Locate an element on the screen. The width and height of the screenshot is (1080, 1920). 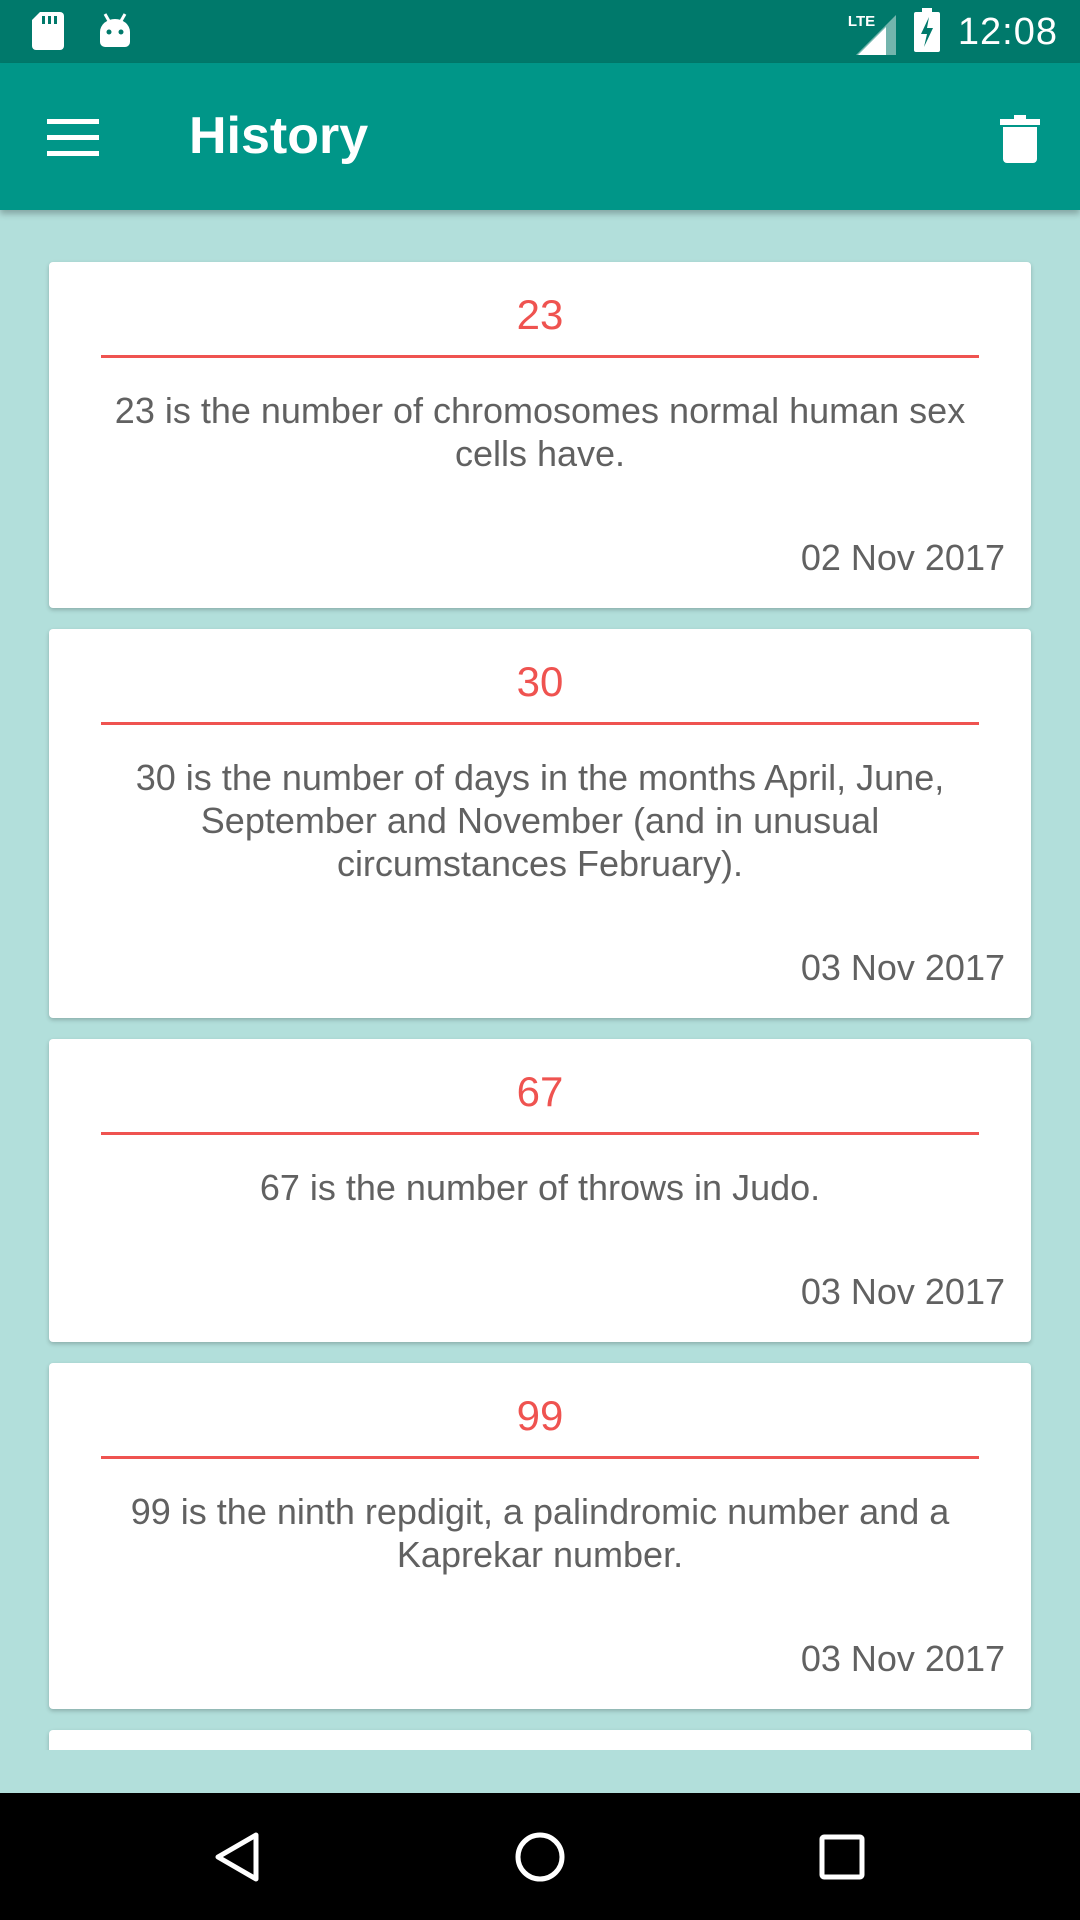
android-icon is located at coordinates (115, 33).